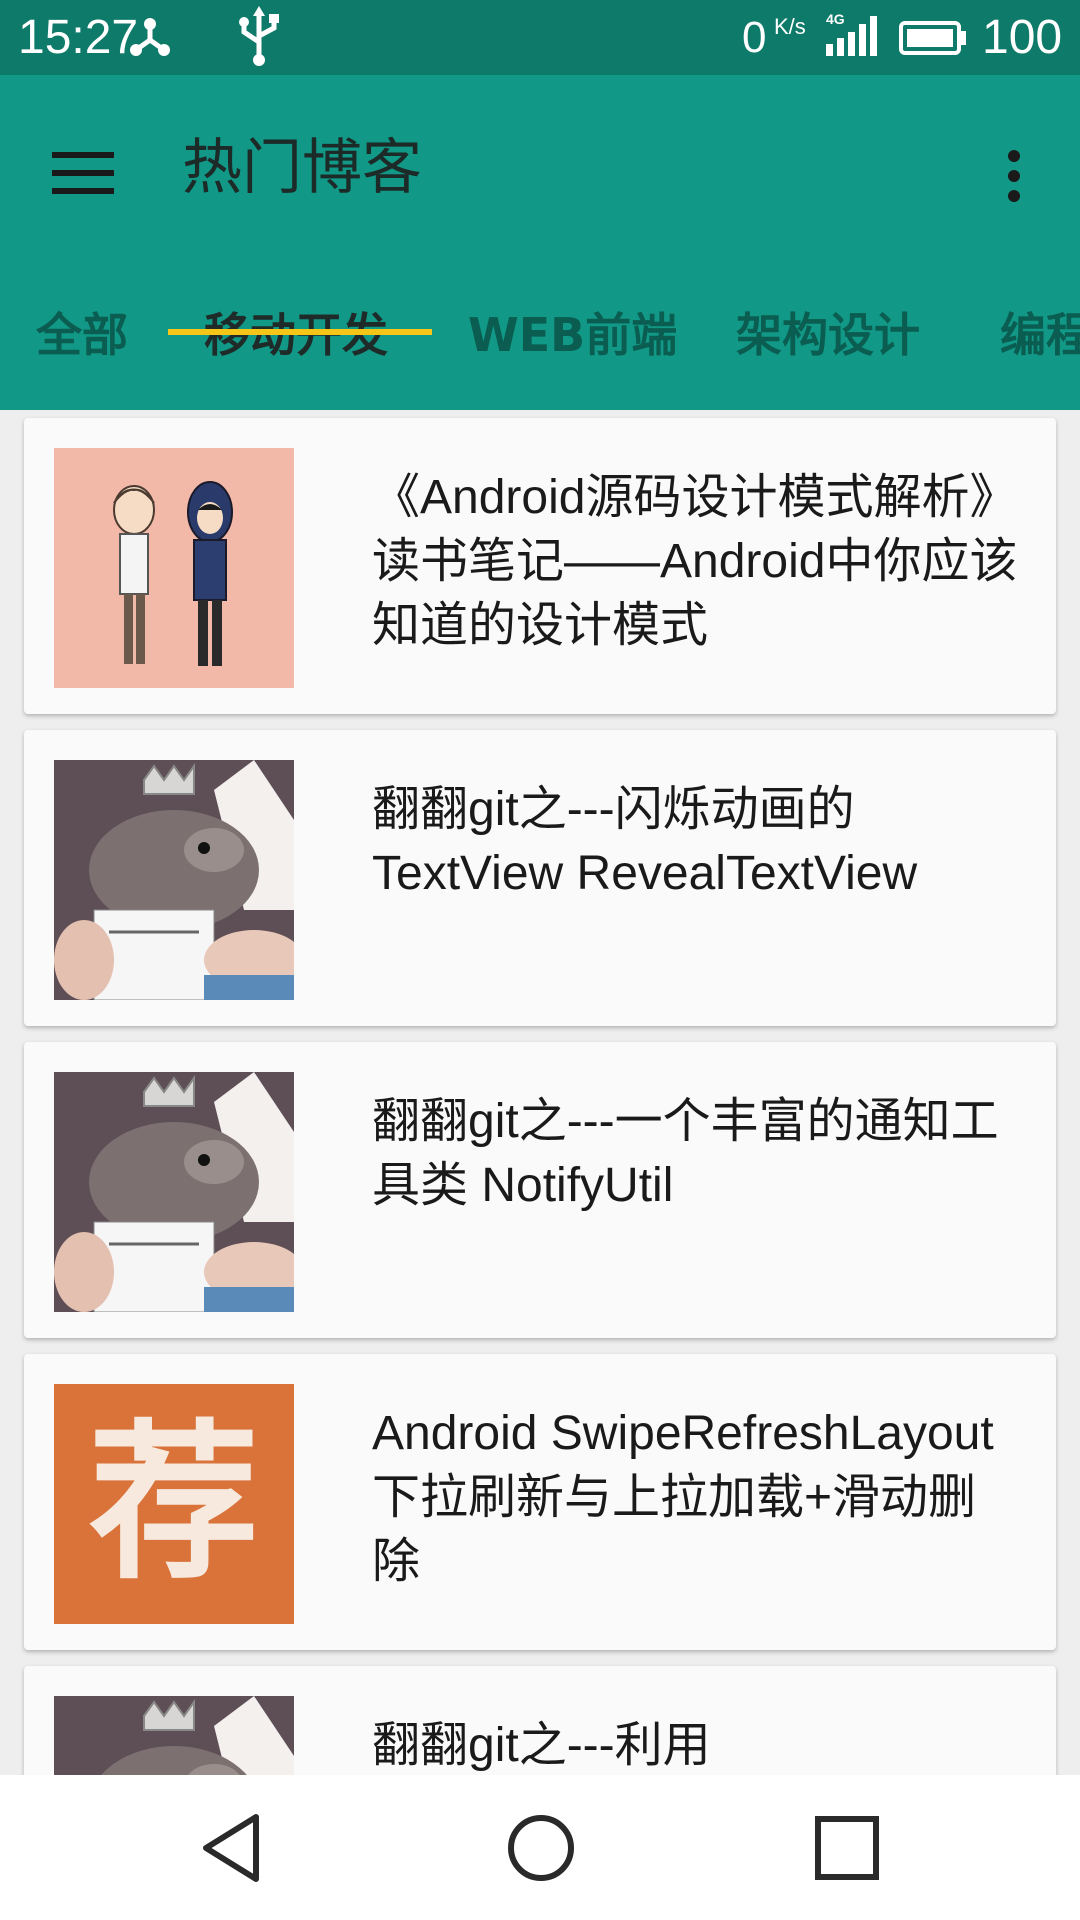  What do you see at coordinates (78, 37) in the screenshot?
I see `status-time: 15:27` at bounding box center [78, 37].